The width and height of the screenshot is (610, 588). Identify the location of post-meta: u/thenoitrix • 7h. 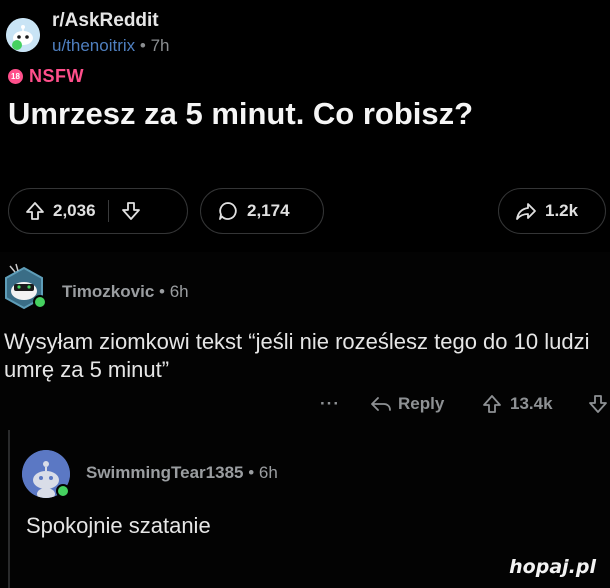
(111, 46).